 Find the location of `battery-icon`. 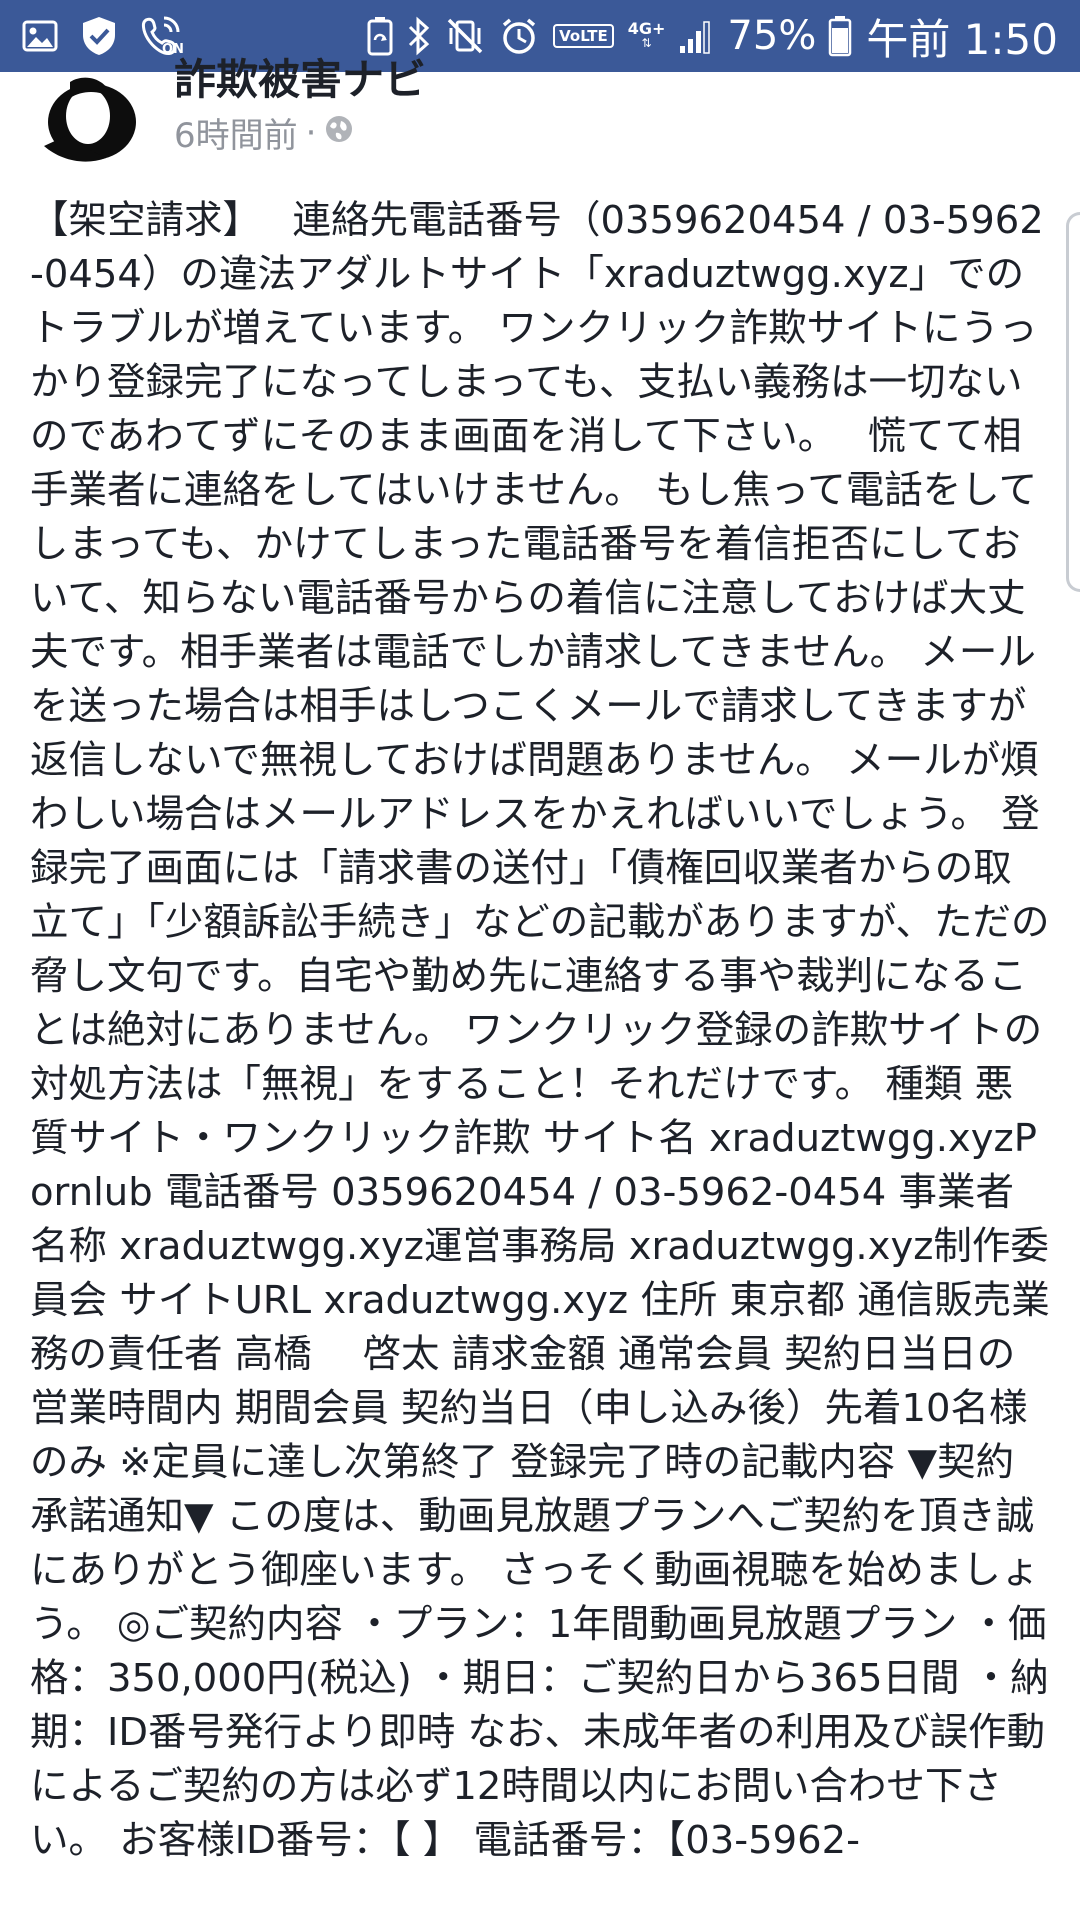

battery-icon is located at coordinates (840, 36).